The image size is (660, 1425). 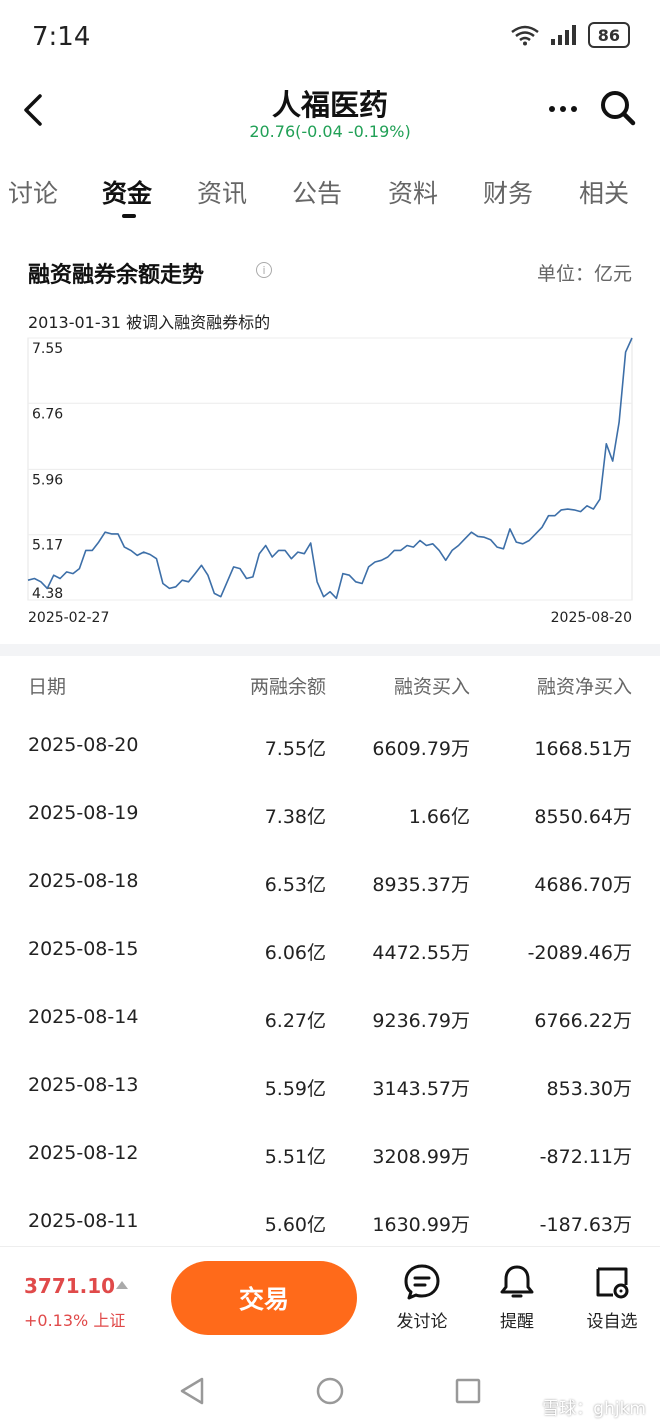 I want to click on tab-news: 资讯, so click(x=222, y=192).